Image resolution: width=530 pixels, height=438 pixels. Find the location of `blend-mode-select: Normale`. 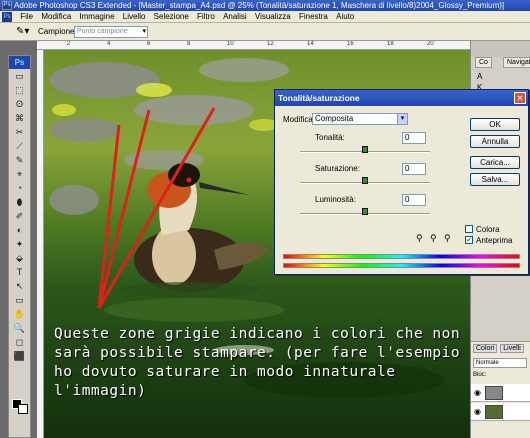

blend-mode-select: Normale is located at coordinates (500, 363).